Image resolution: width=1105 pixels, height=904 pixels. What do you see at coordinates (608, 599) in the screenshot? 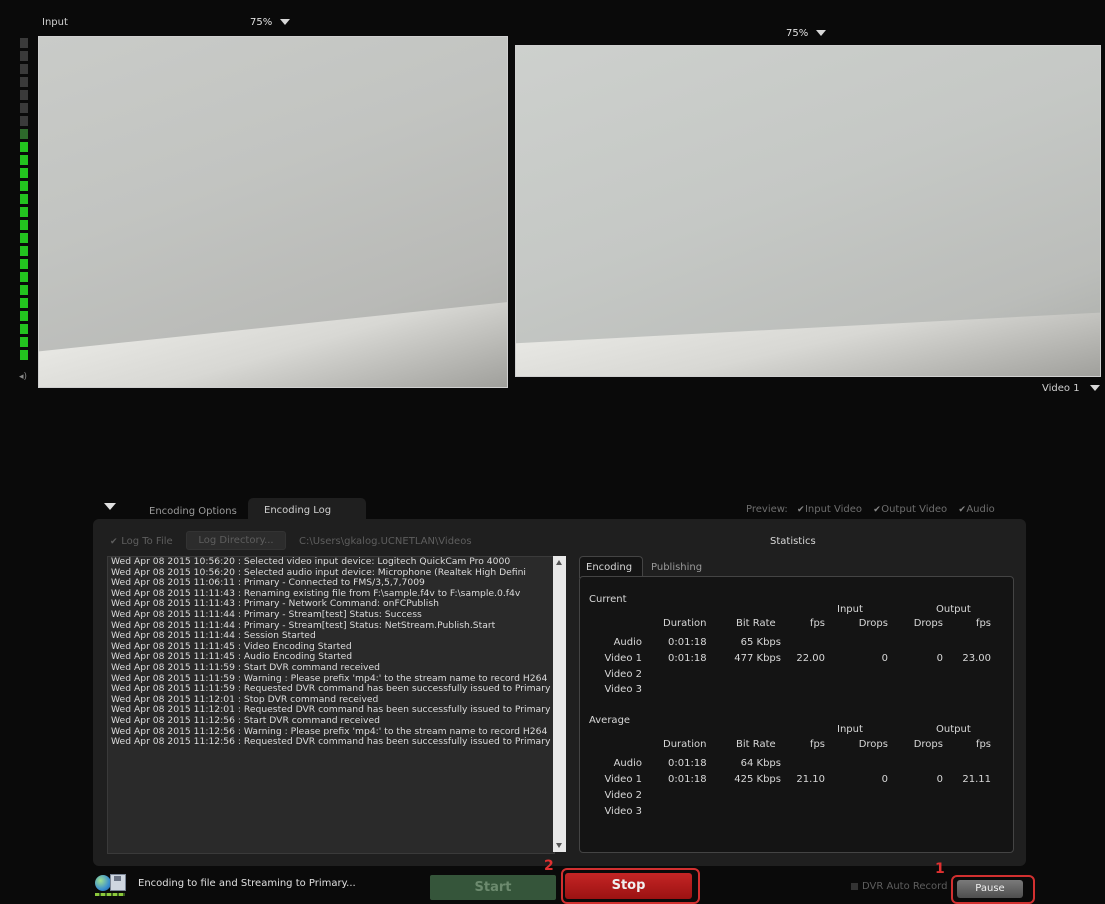
I see `current-label: Current` at bounding box center [608, 599].